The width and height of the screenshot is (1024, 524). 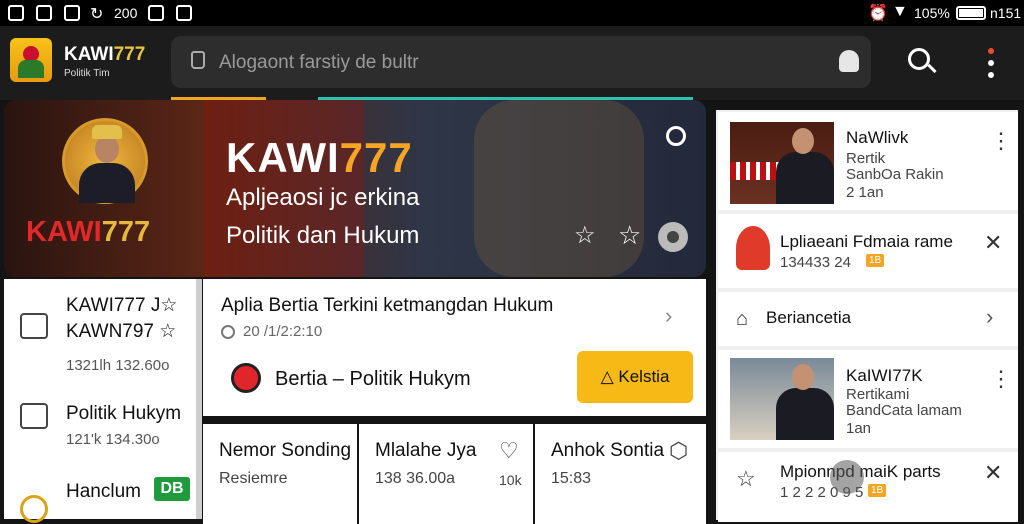 I want to click on category-topic: Politik Hukym, so click(x=410, y=379).